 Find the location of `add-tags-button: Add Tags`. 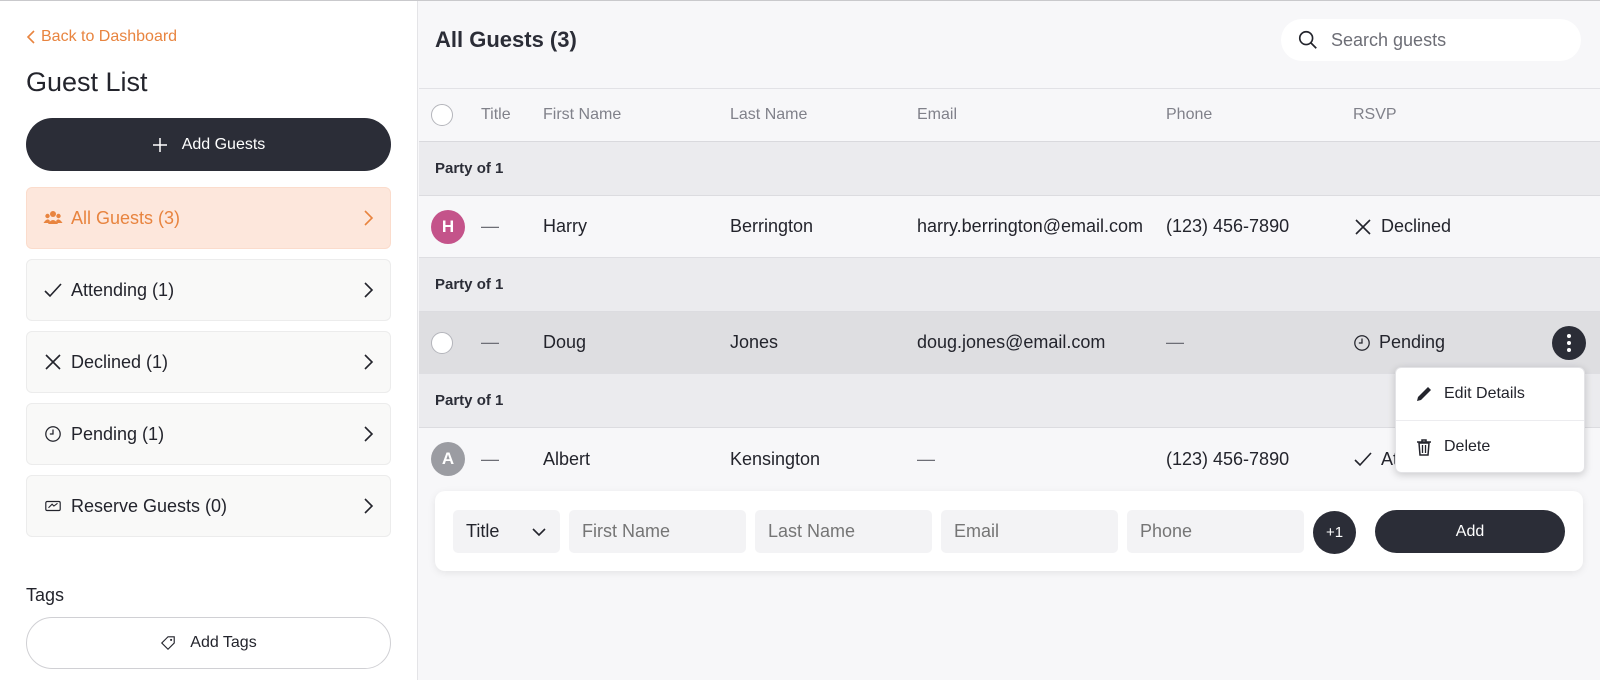

add-tags-button: Add Tags is located at coordinates (208, 643).